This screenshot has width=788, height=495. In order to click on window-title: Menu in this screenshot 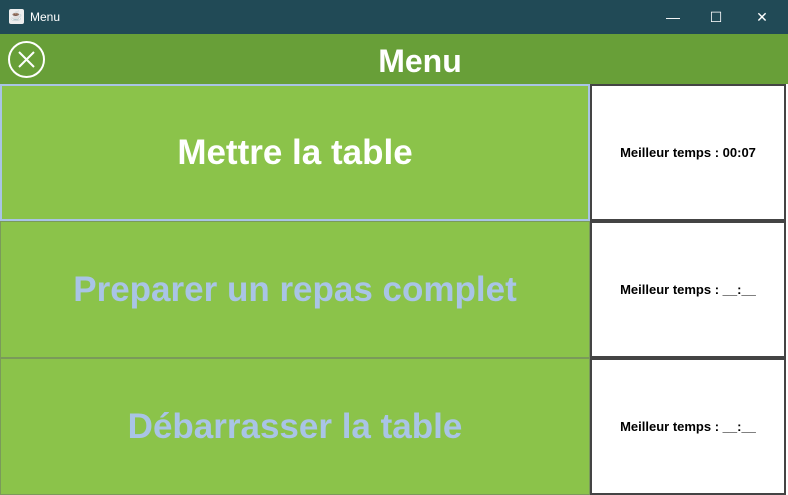, I will do `click(45, 17)`.